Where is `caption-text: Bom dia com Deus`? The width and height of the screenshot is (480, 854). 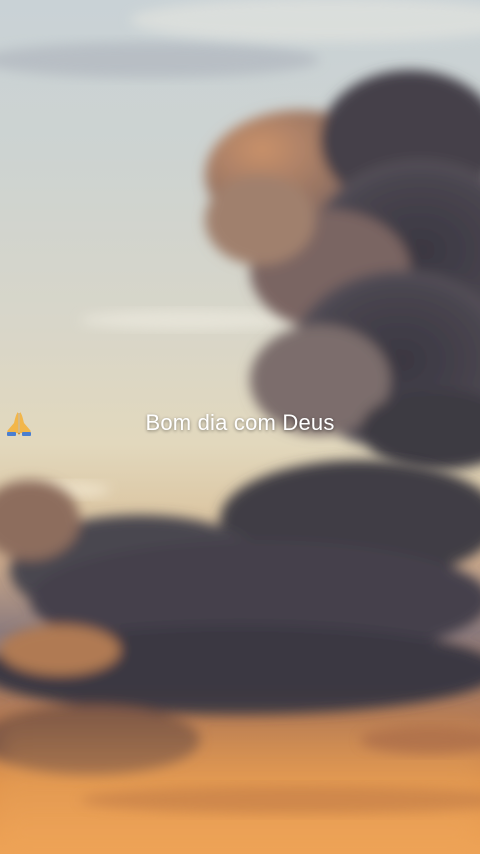 caption-text: Bom dia com Deus is located at coordinates (240, 422).